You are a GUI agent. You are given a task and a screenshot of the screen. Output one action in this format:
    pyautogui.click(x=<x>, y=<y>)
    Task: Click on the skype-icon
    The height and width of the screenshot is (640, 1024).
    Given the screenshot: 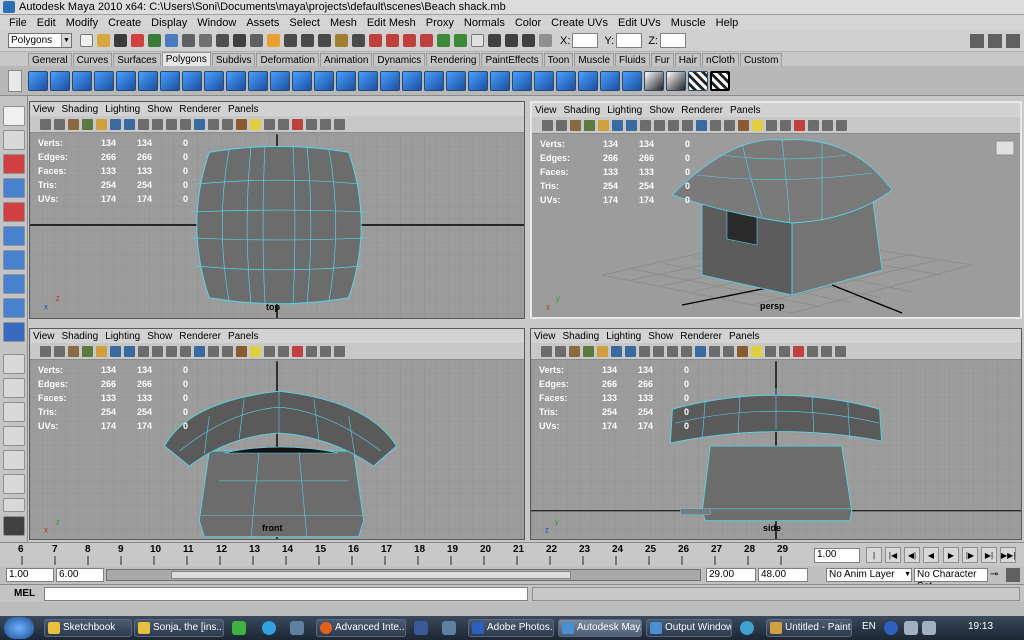 What is the action you would take?
    pyautogui.click(x=269, y=628)
    